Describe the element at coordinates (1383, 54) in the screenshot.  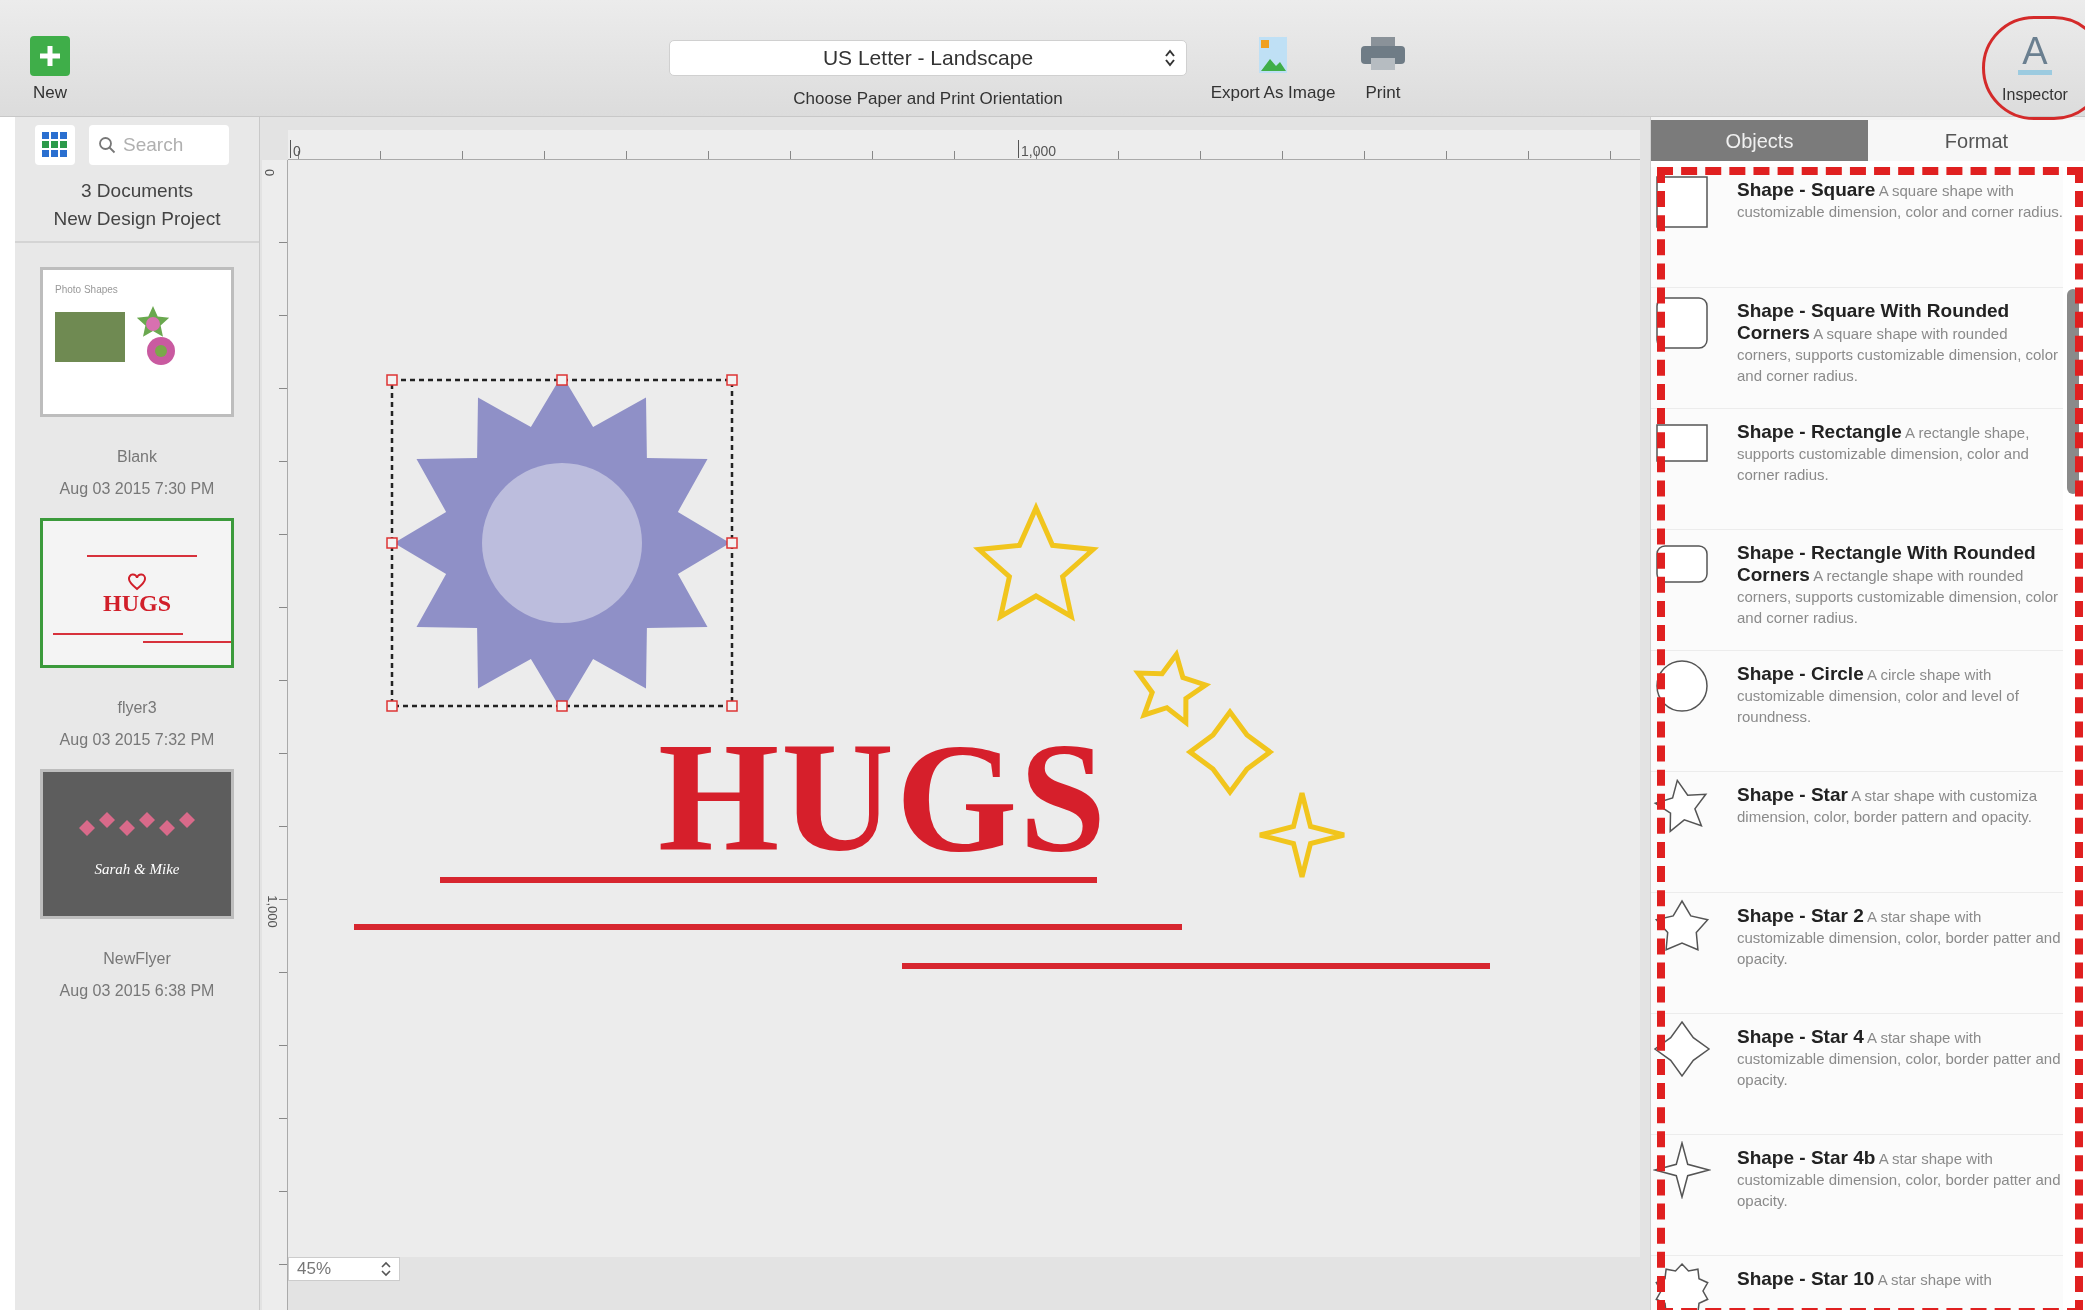
I see `printer-icon` at that location.